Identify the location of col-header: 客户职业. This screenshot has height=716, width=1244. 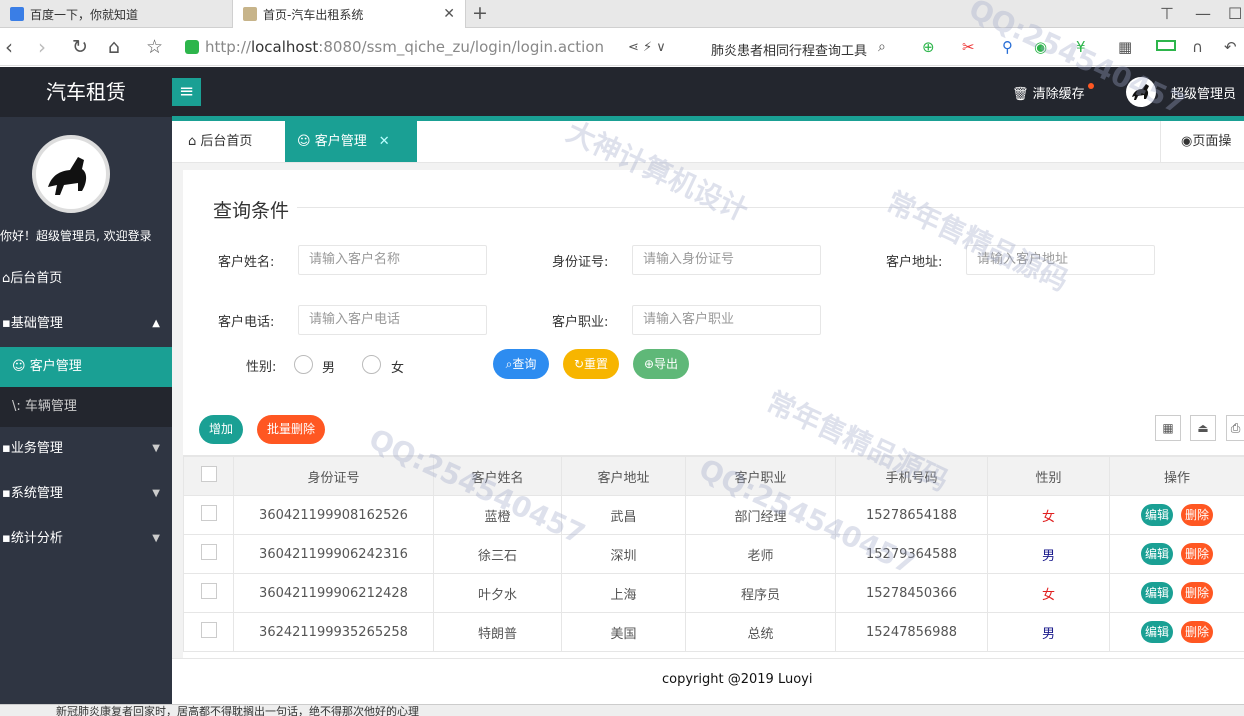
(760, 476).